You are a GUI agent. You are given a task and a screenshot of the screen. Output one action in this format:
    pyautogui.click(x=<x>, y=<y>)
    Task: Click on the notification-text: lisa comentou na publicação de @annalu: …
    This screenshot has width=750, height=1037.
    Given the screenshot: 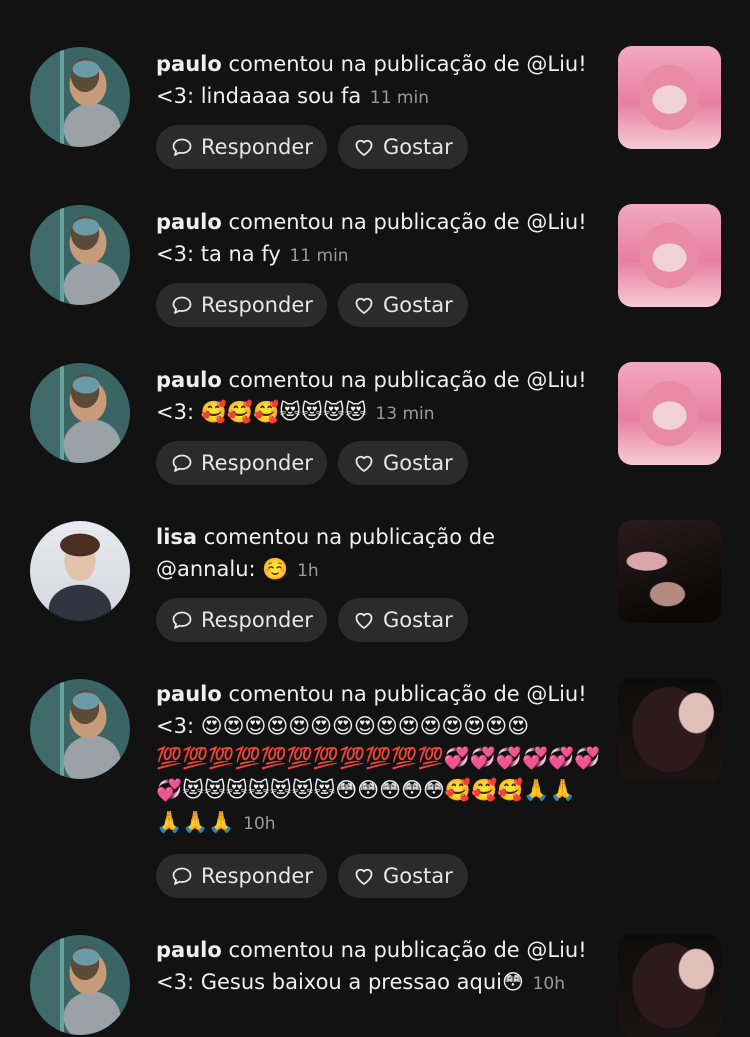 What is the action you would take?
    pyautogui.click(x=378, y=554)
    